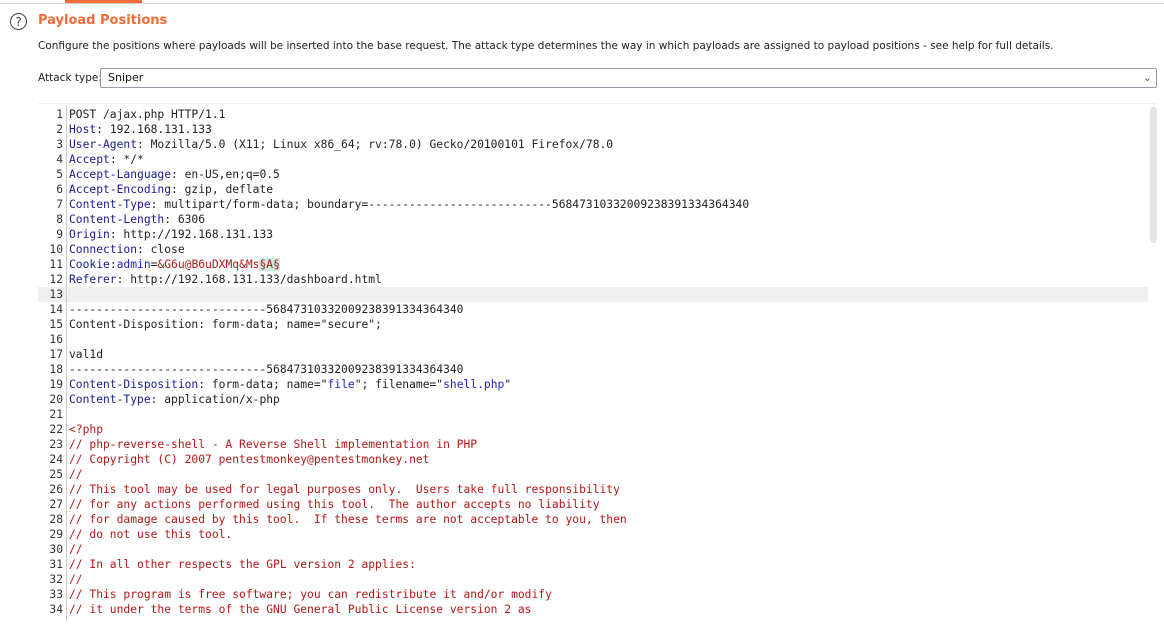 The image size is (1164, 624). What do you see at coordinates (215, 399) in the screenshot?
I see `line-token: : application/x-php` at bounding box center [215, 399].